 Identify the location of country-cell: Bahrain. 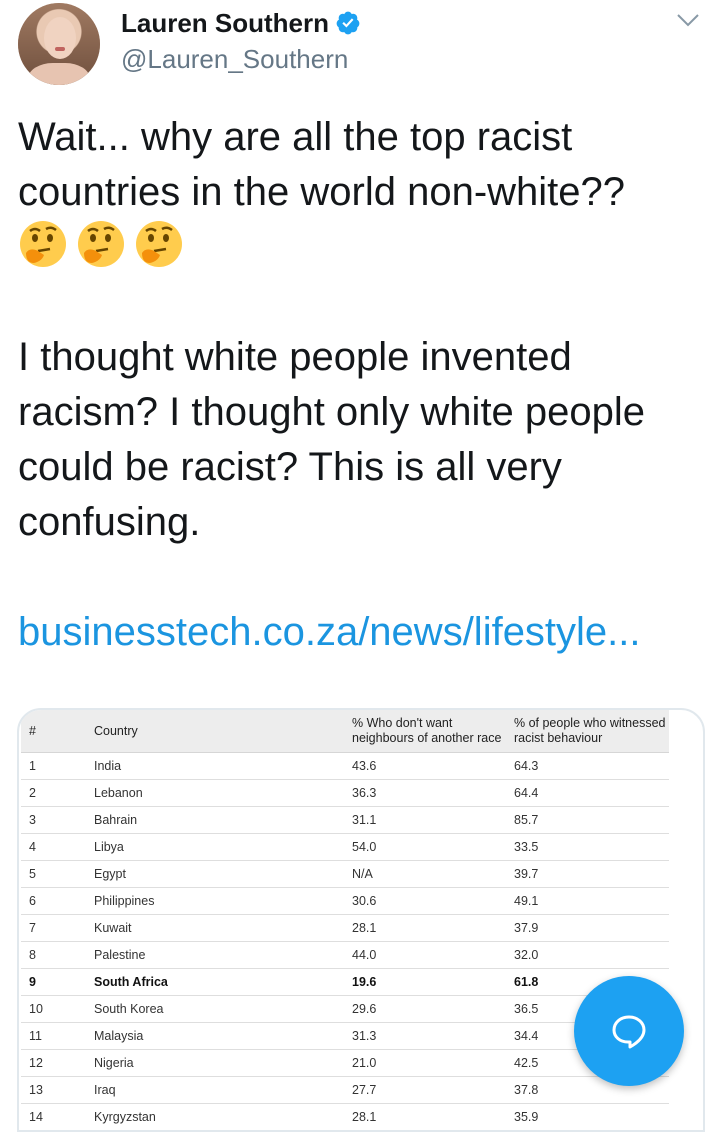
(116, 820).